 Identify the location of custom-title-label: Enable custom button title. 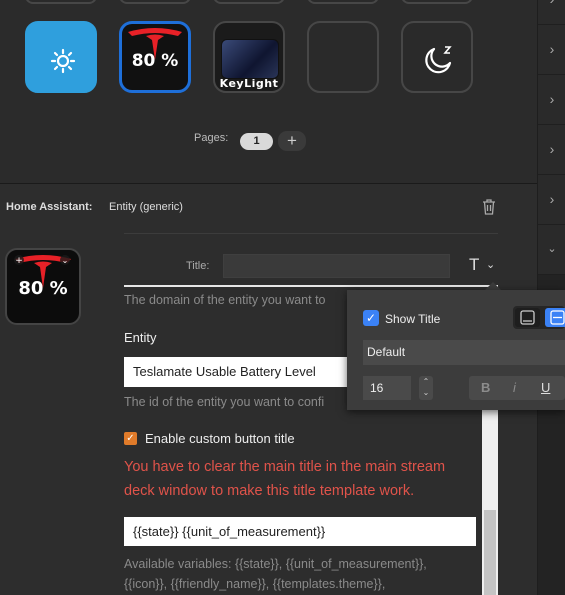
(220, 438).